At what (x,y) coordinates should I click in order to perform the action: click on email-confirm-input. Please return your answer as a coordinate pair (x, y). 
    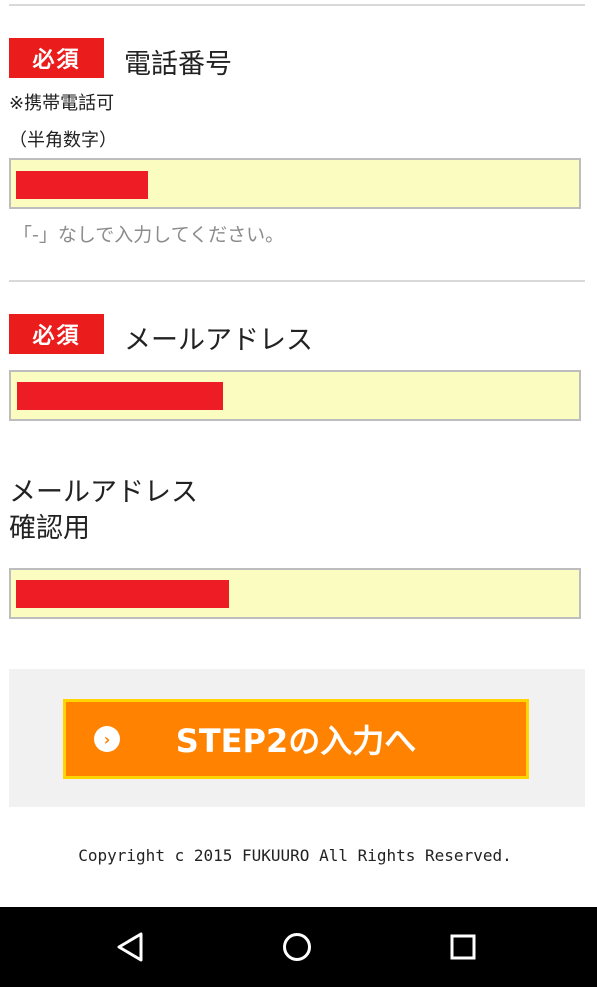
    Looking at the image, I should click on (295, 593).